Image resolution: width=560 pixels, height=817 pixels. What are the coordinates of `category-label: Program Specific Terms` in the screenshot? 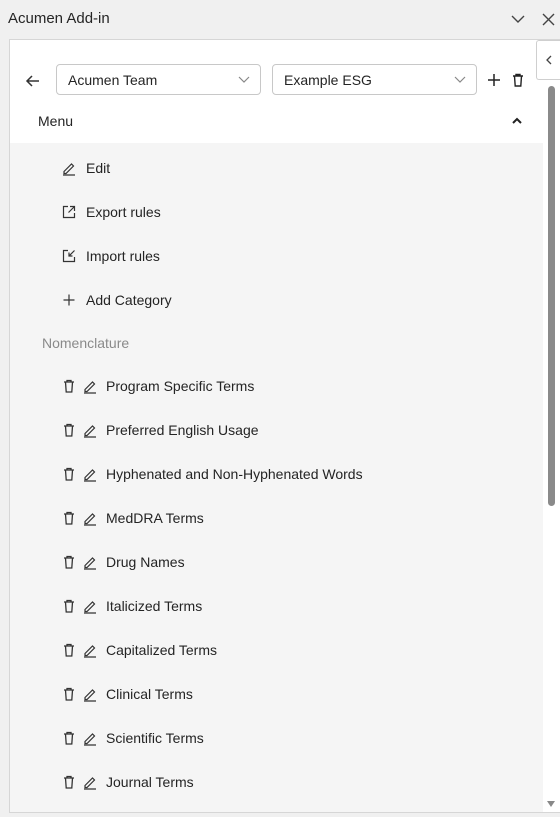 It's located at (180, 386).